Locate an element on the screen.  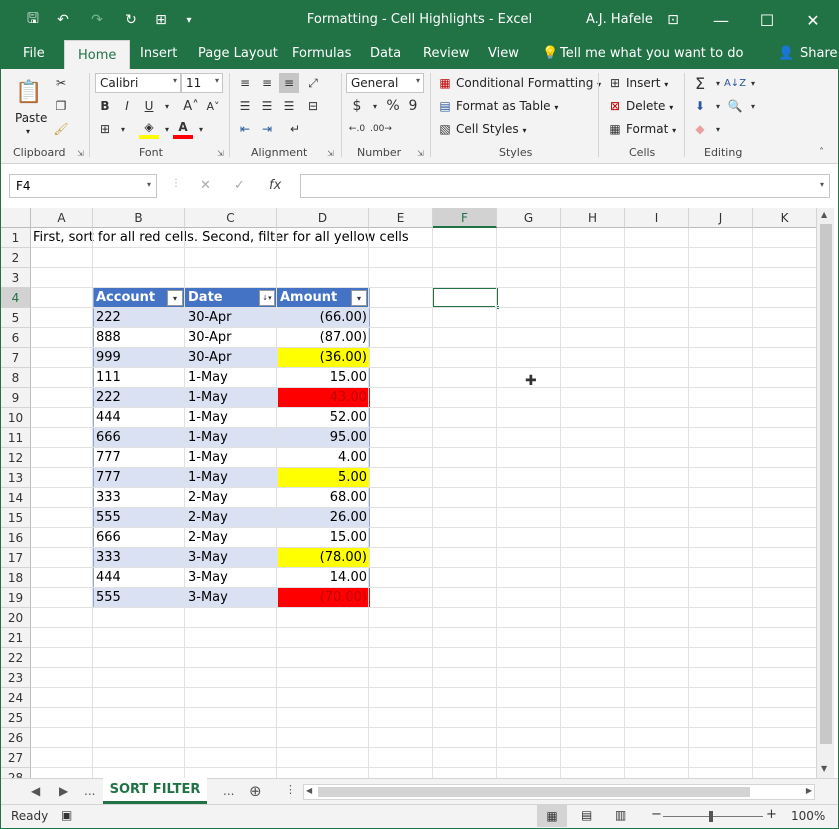
table-cell-amount: 52.00 is located at coordinates (324, 418).